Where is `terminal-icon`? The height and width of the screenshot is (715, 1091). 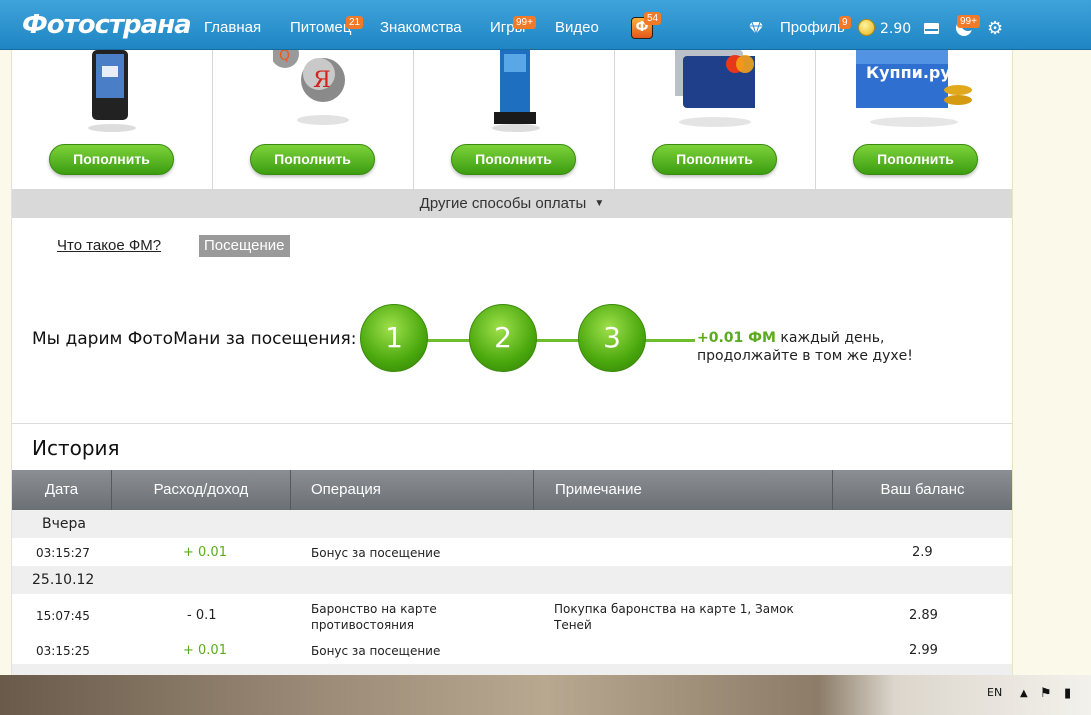 terminal-icon is located at coordinates (516, 91).